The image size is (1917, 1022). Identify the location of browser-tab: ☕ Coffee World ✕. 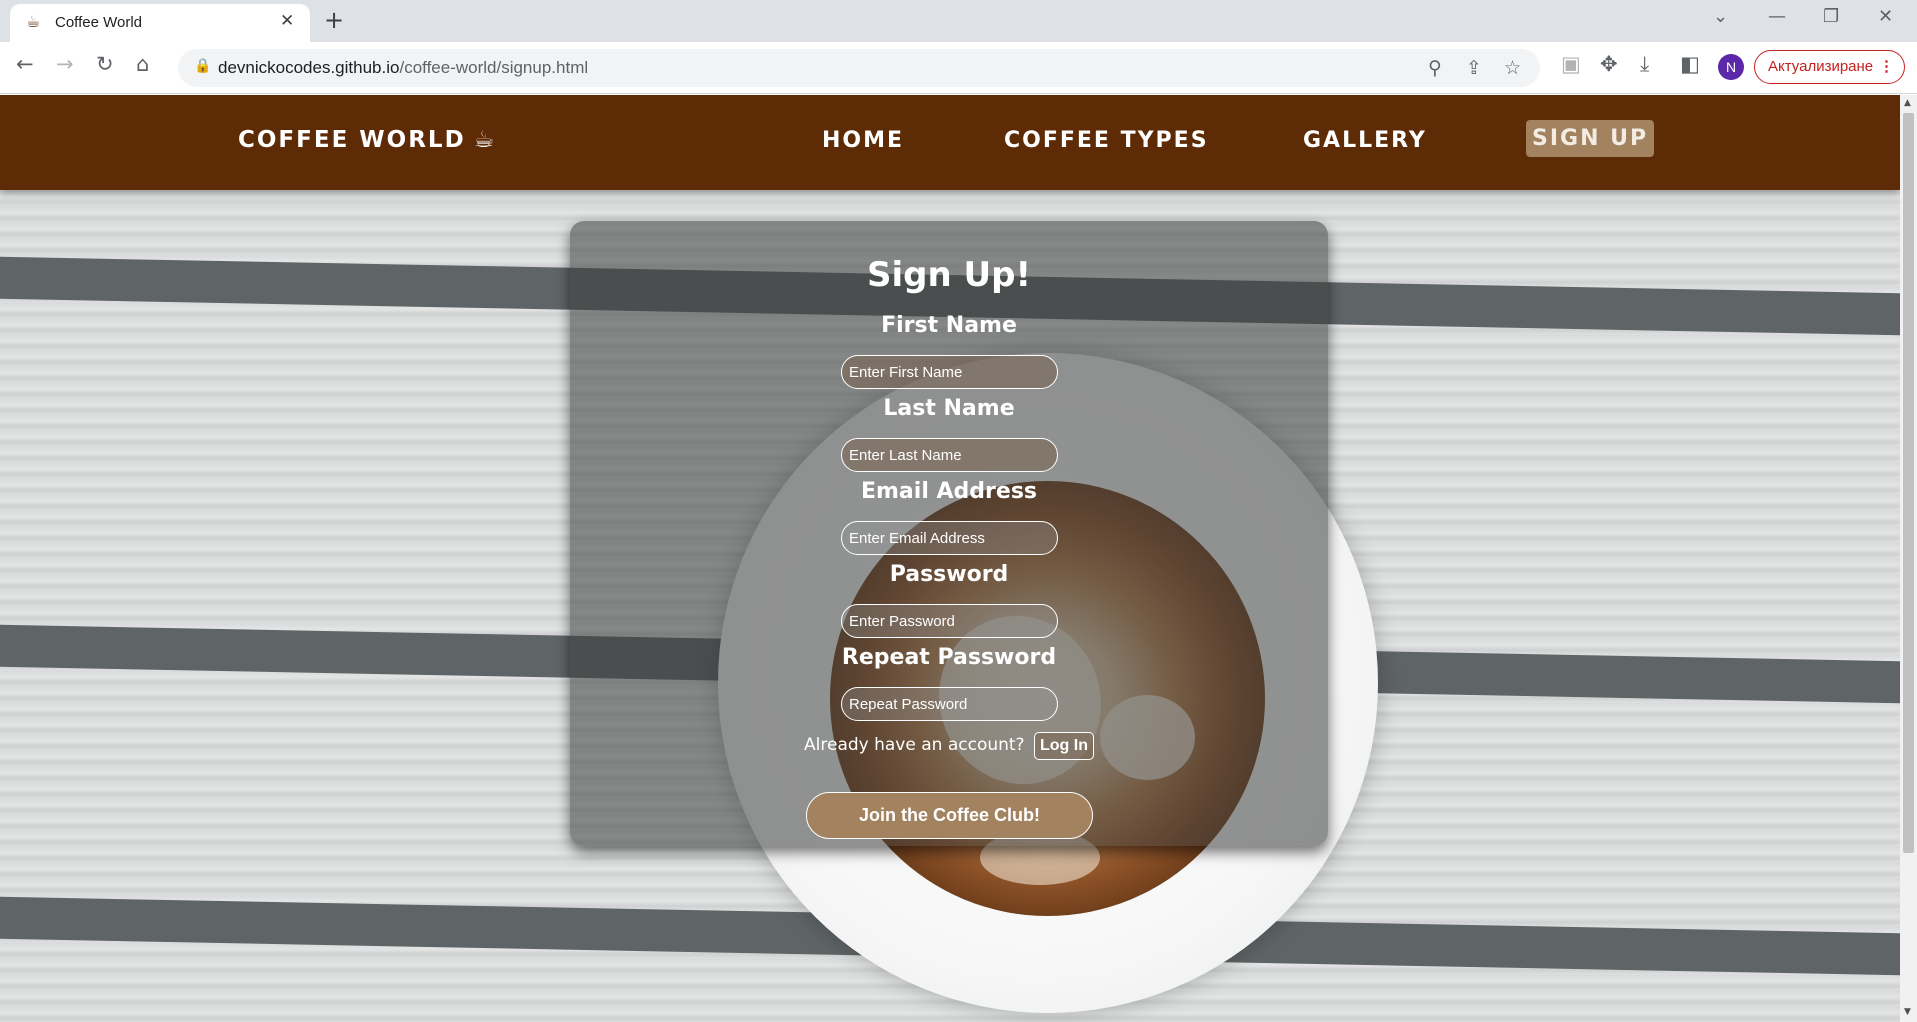
(160, 23).